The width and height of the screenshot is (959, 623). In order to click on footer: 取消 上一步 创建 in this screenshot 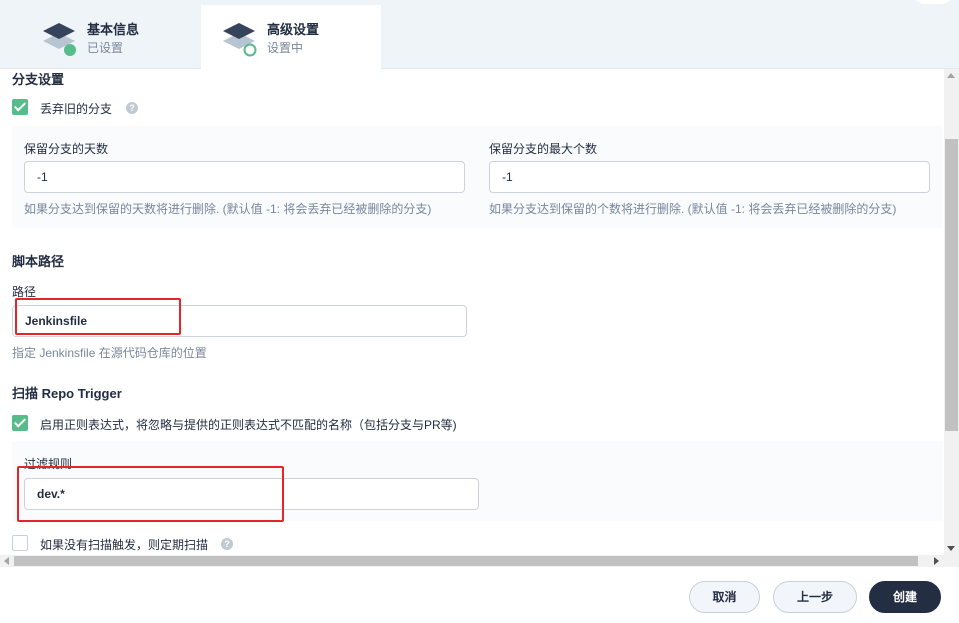, I will do `click(479, 595)`.